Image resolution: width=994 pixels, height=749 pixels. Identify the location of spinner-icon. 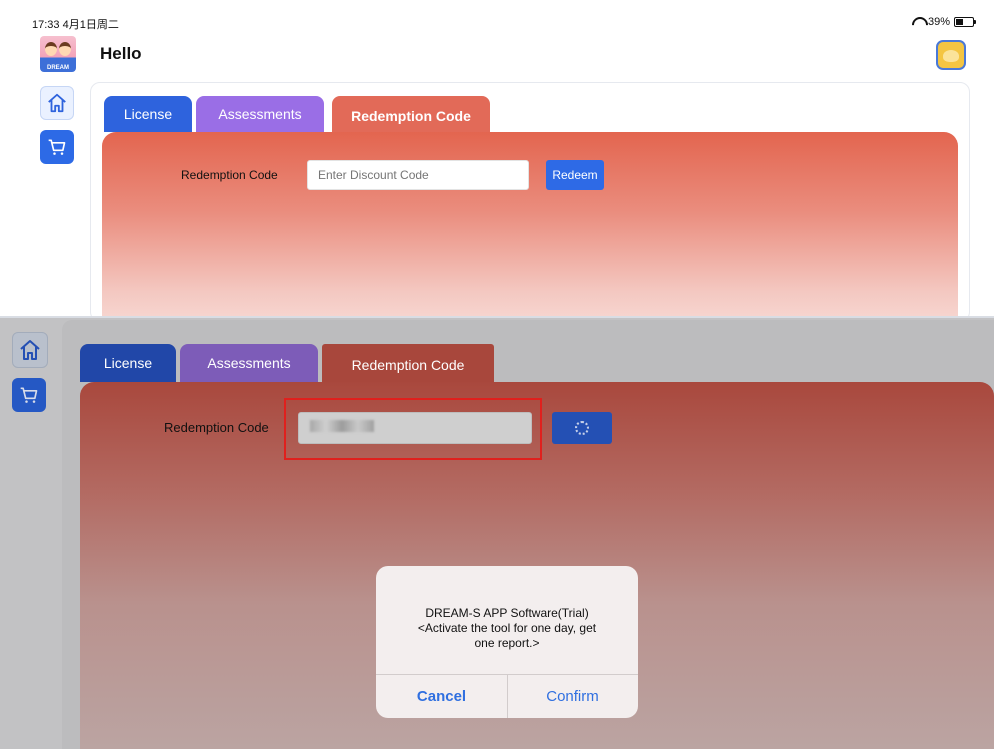
(582, 428).